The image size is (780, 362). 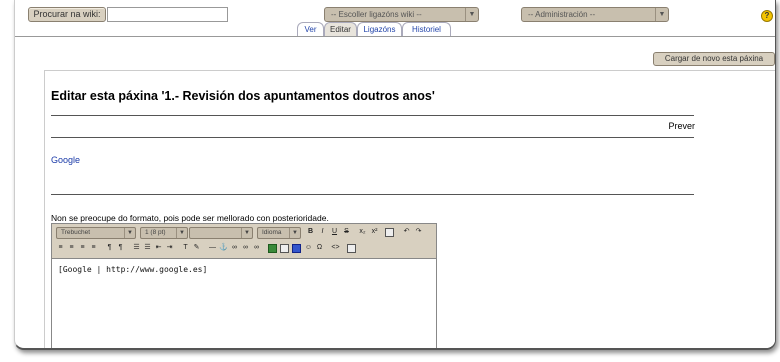 I want to click on wiki-links-select: -- Escoller ligazóns wiki -- ▼, so click(x=401, y=14).